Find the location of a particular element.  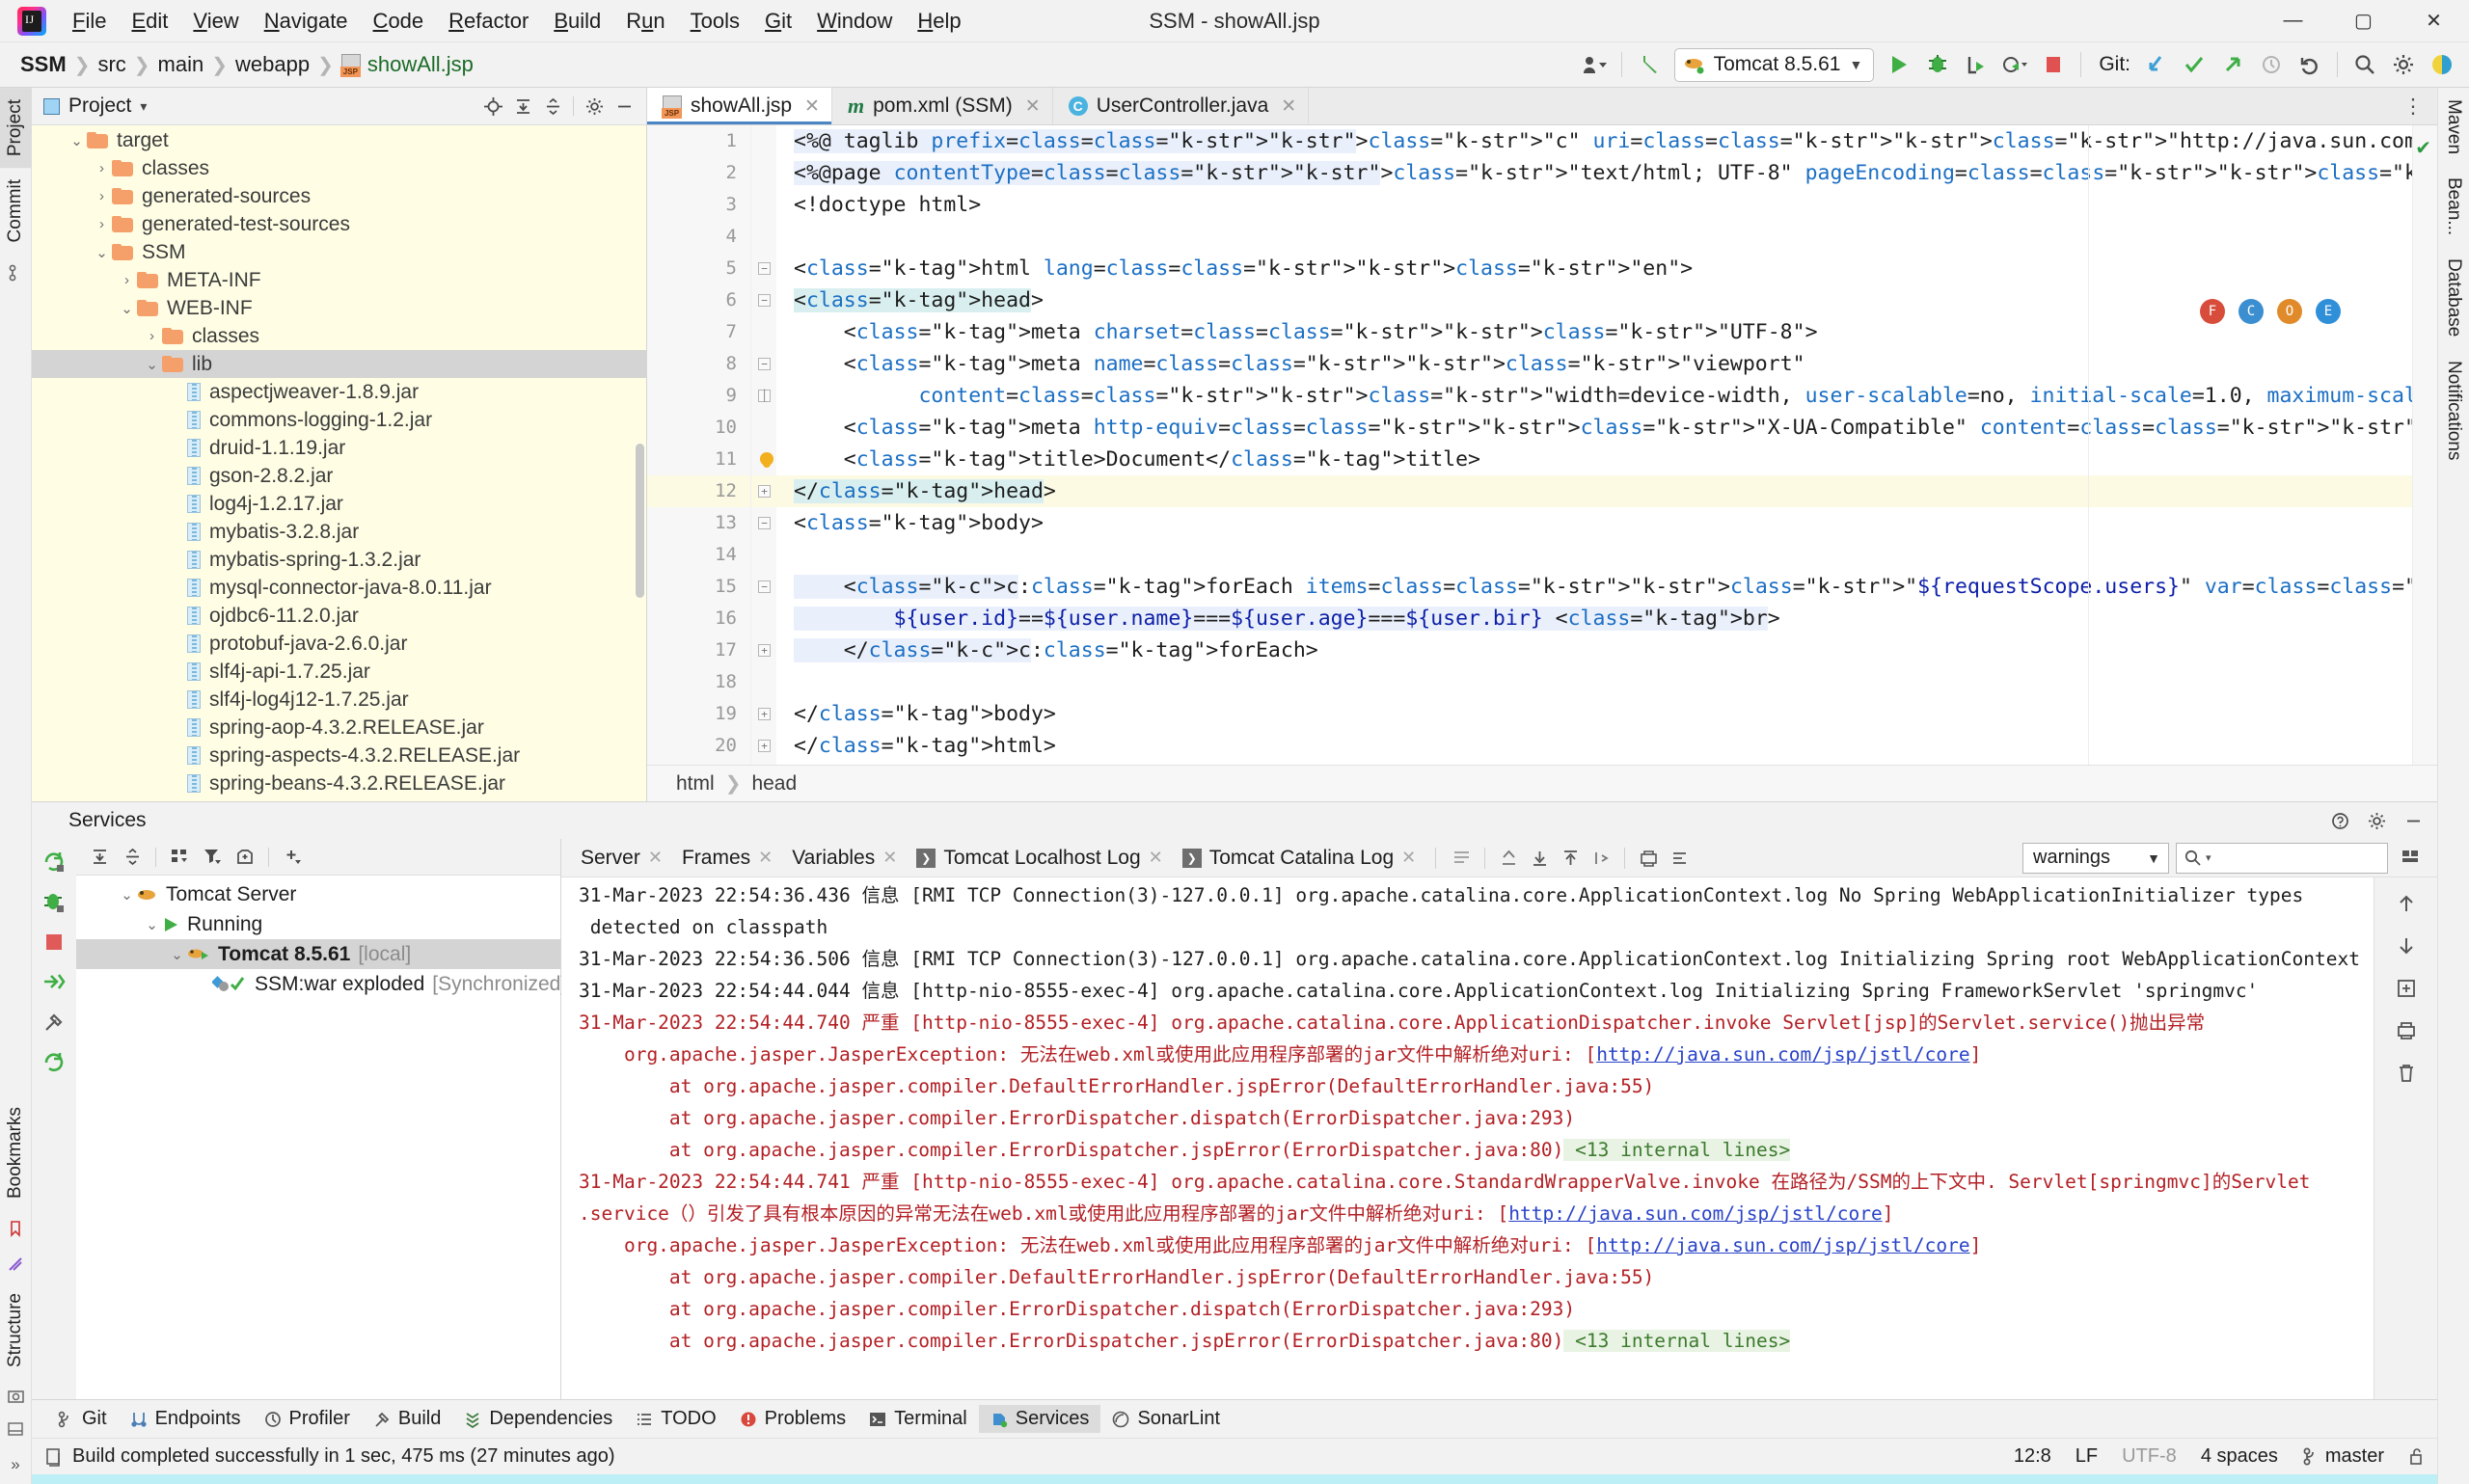

menu-item-refactor: Refactor is located at coordinates (488, 21).